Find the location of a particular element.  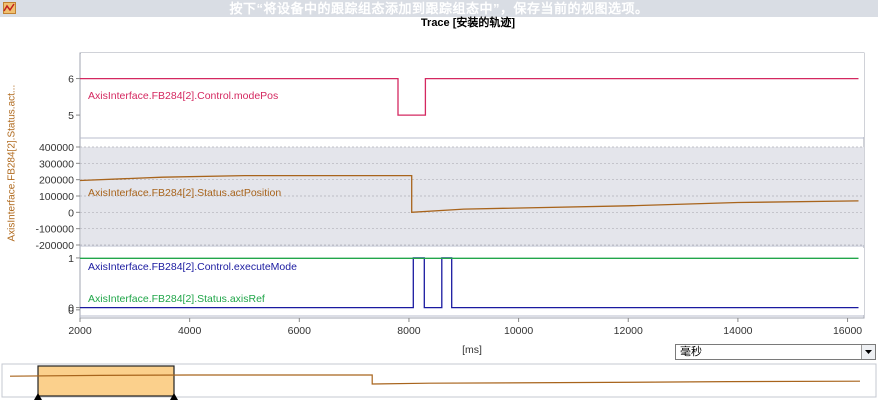

y-tick-label: 1 is located at coordinates (71, 259).